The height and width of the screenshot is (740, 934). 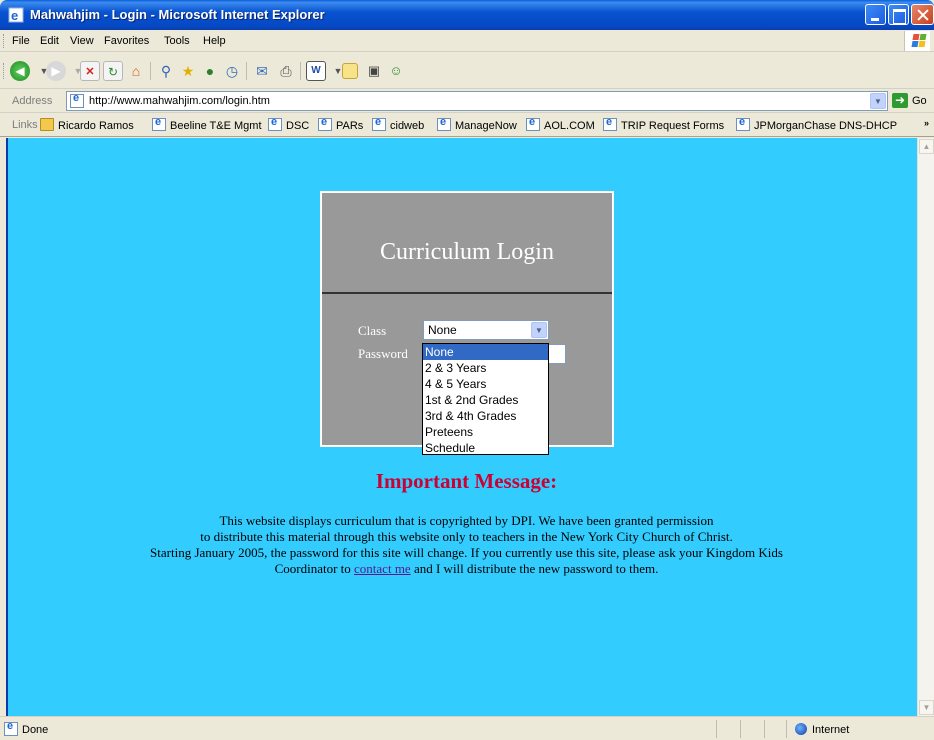 What do you see at coordinates (177, 41) in the screenshot?
I see `menu-tools: Tools` at bounding box center [177, 41].